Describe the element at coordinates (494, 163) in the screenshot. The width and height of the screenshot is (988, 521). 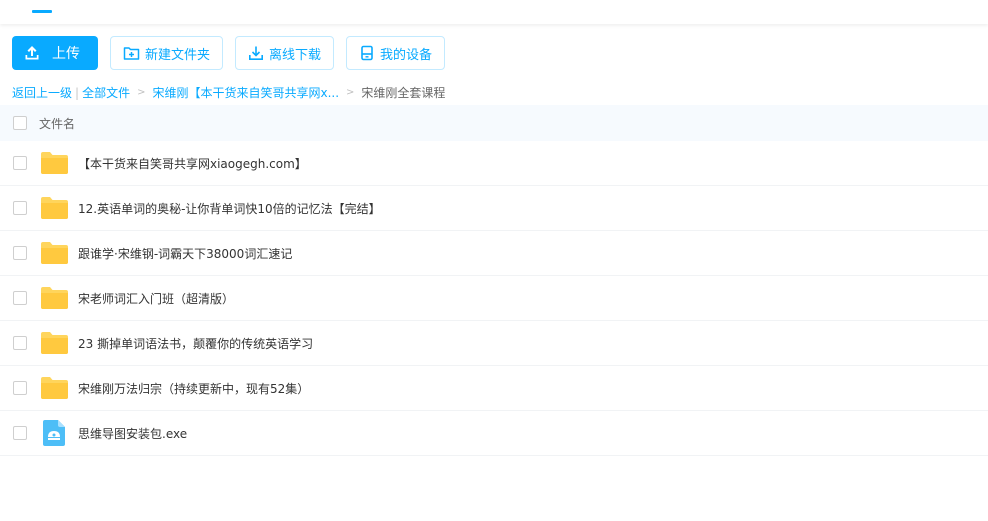
I see `file-row: 【本干货来自笑哥共享网xiaogegh.com】` at that location.